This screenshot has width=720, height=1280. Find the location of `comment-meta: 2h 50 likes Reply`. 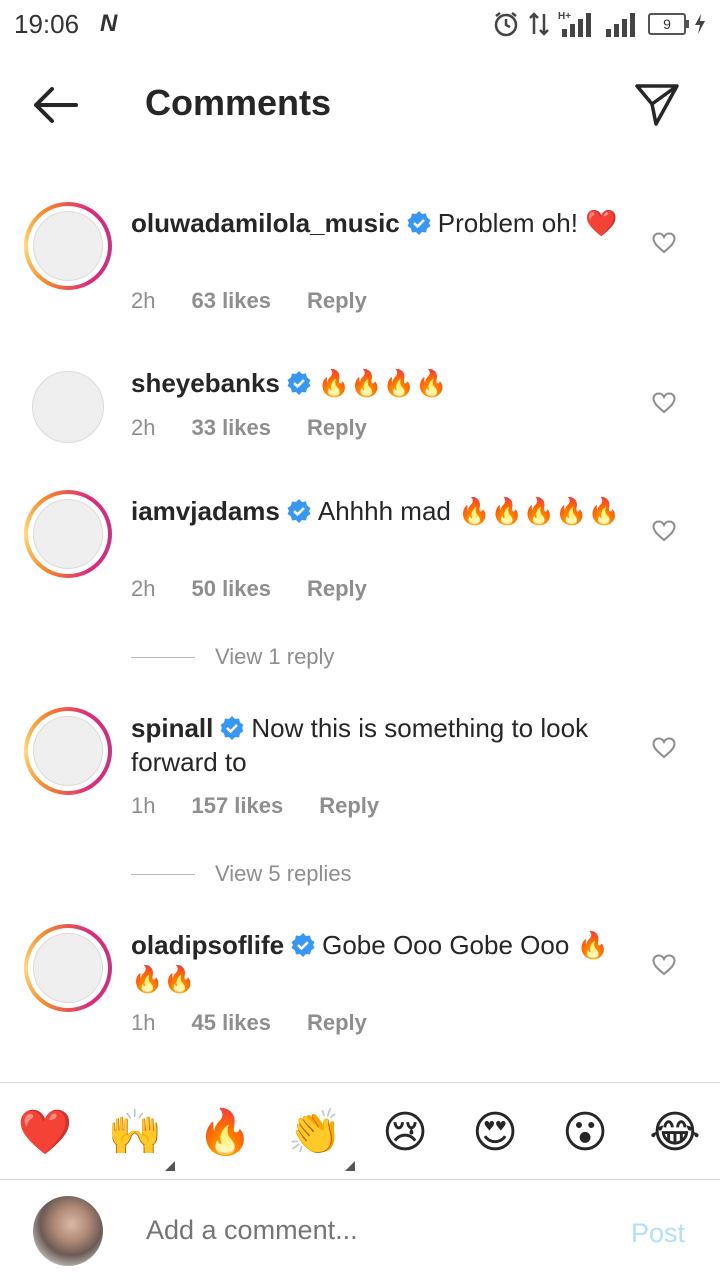

comment-meta: 2h 50 likes Reply is located at coordinates (267, 589).